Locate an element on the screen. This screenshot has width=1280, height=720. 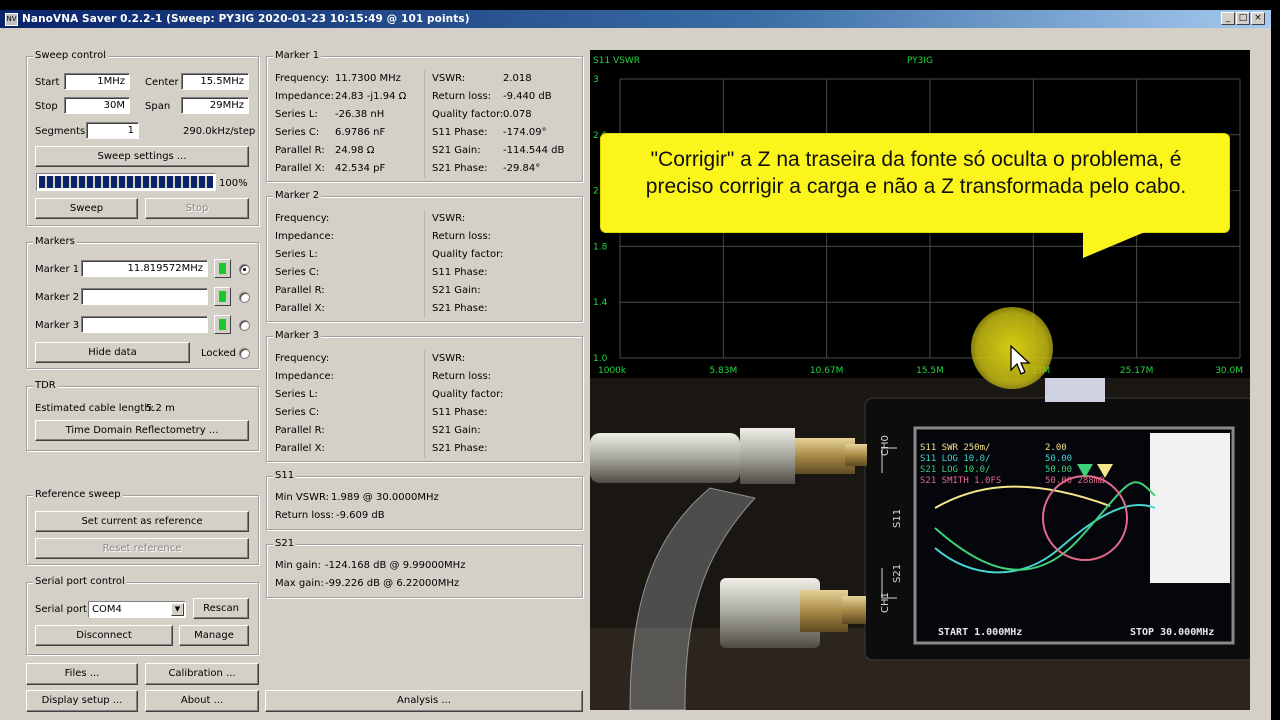
s11-group: S11 is located at coordinates (424, 500).